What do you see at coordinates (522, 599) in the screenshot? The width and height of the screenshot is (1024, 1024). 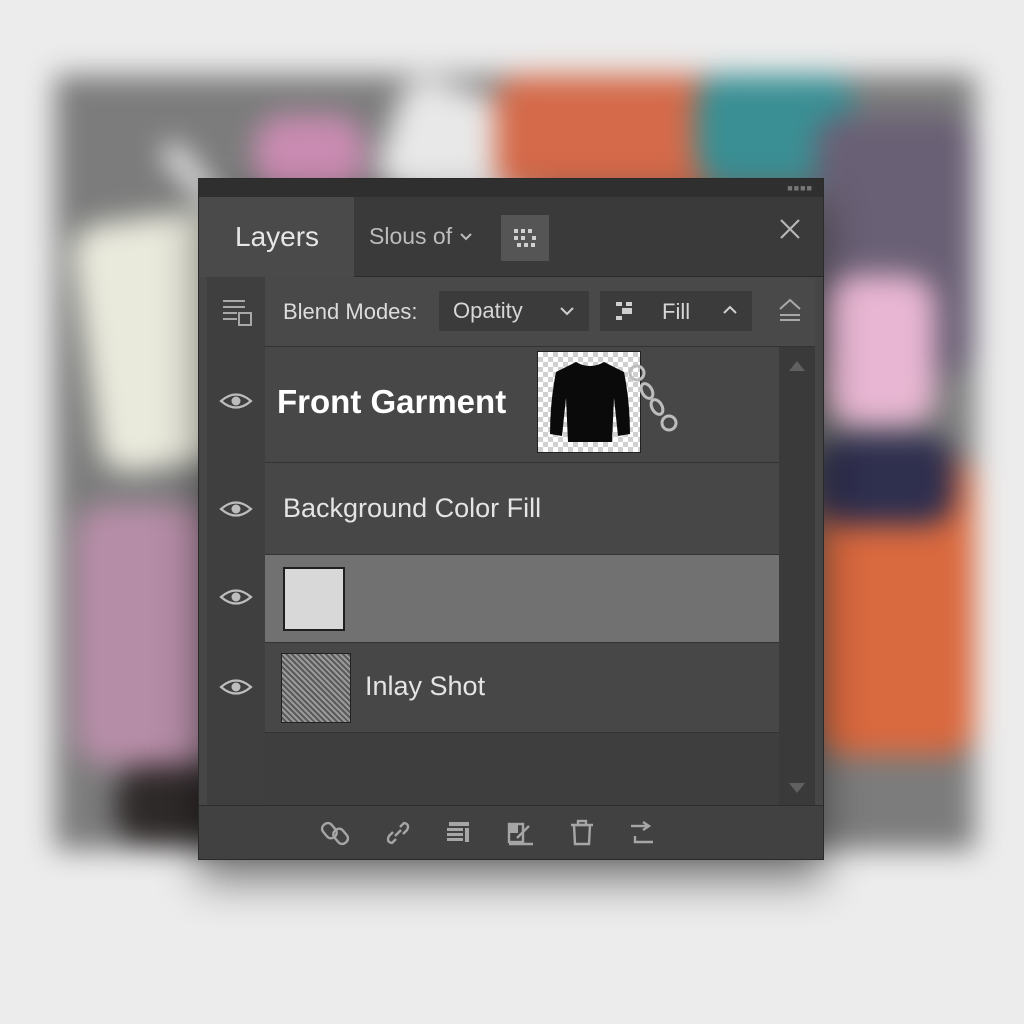 I see `layer-row-selected-swatch` at bounding box center [522, 599].